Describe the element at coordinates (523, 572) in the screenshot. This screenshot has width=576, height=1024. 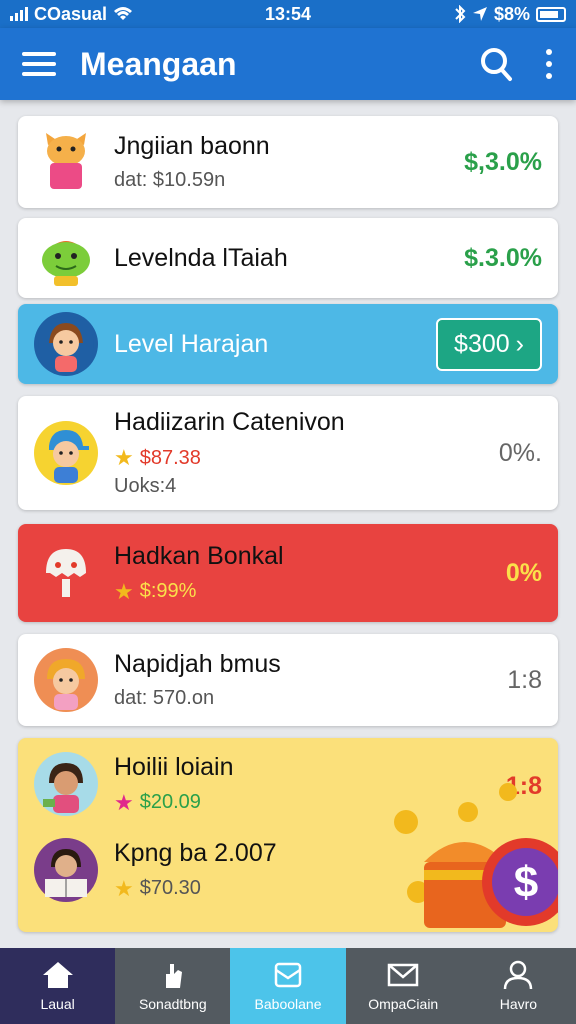
I see `item-amount: 0%` at that location.